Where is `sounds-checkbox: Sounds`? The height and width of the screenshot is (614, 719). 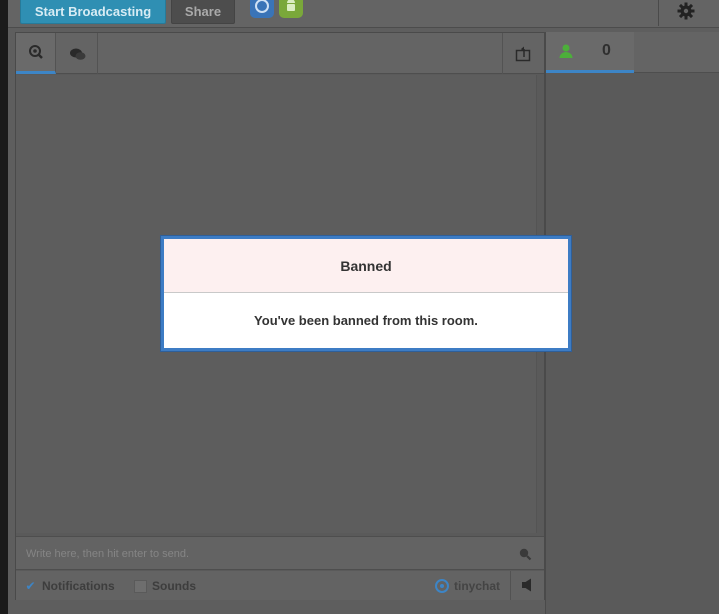
sounds-checkbox: Sounds is located at coordinates (165, 586).